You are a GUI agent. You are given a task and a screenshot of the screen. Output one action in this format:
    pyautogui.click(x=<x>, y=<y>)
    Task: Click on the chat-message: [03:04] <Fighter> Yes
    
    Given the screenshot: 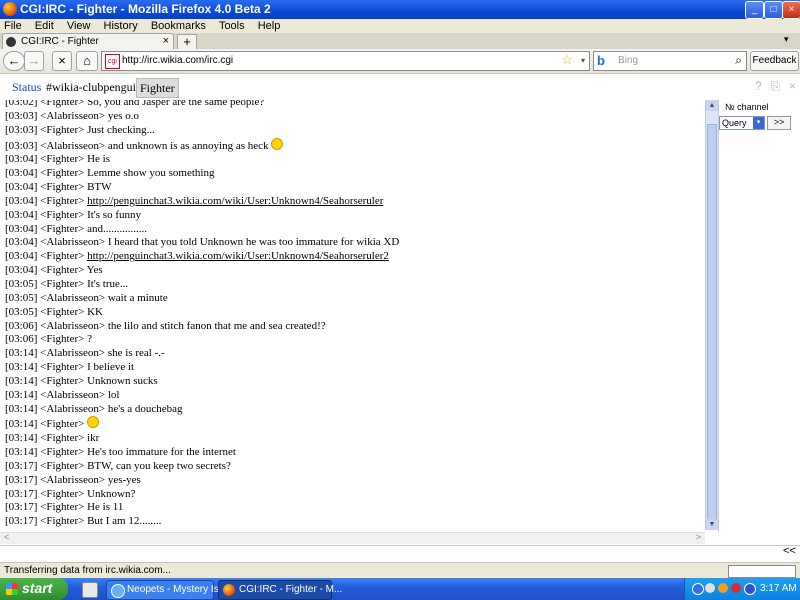 What is the action you would take?
    pyautogui.click(x=352, y=271)
    